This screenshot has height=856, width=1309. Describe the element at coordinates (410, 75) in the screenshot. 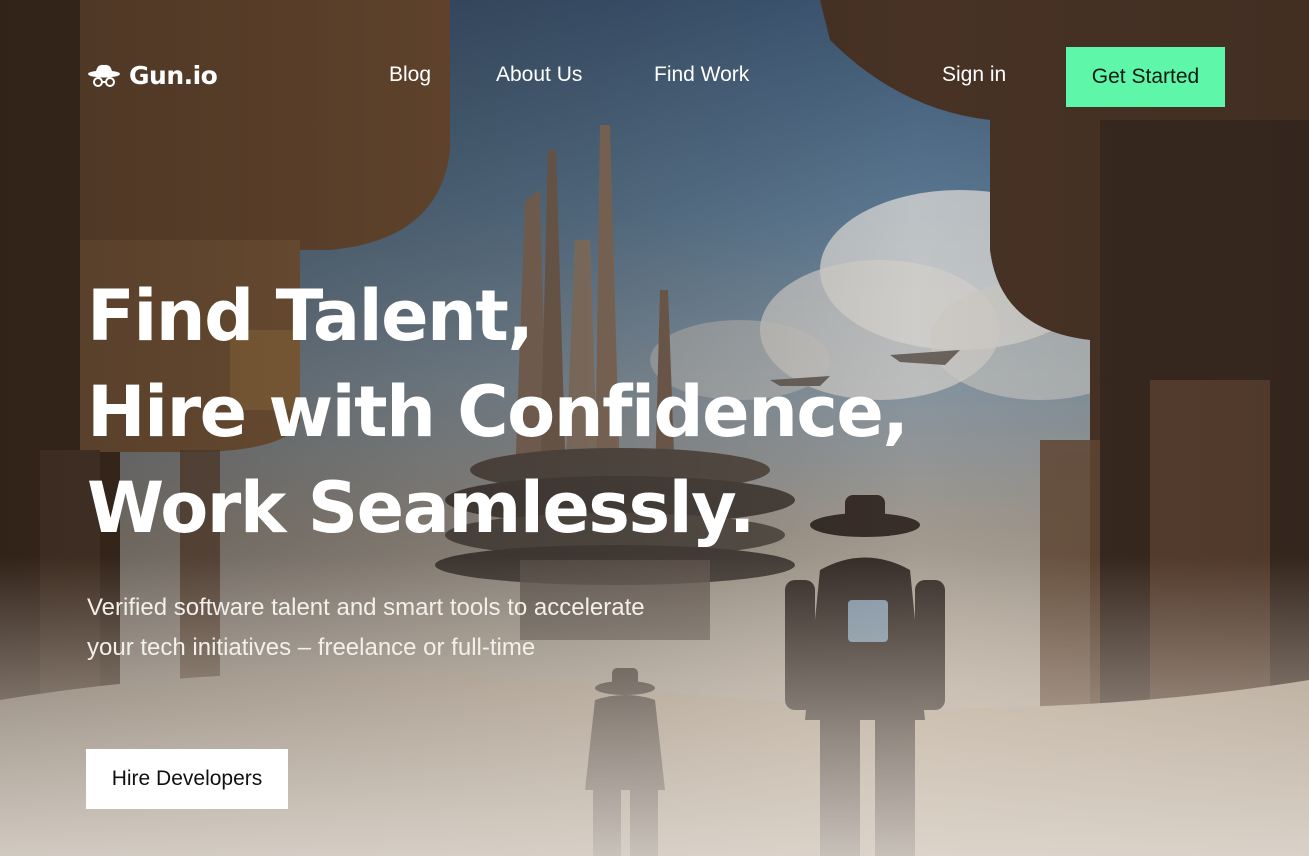

I see `nav-link-blog: Blog` at that location.